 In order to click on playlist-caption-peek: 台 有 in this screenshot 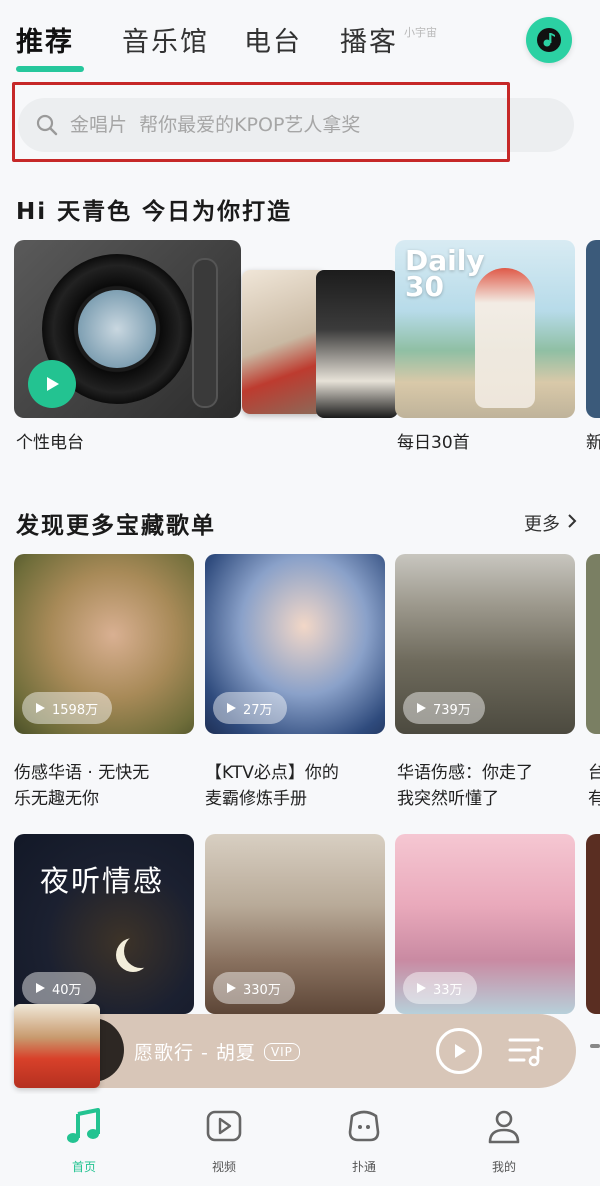, I will do `click(594, 786)`.